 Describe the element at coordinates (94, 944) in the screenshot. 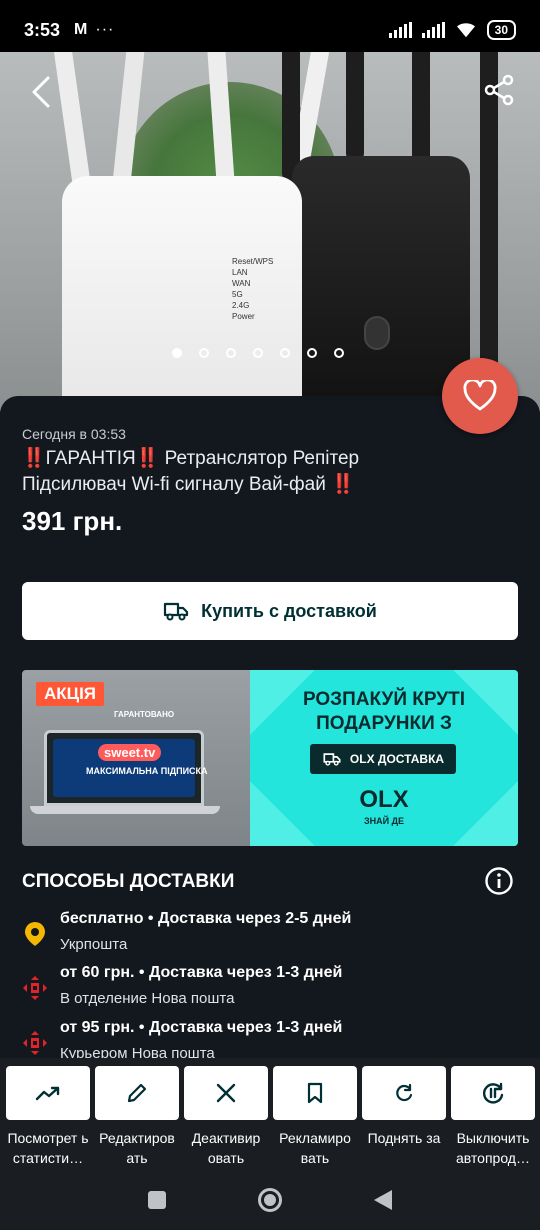

I see `delivery-option-carrier: Укрпошта` at that location.